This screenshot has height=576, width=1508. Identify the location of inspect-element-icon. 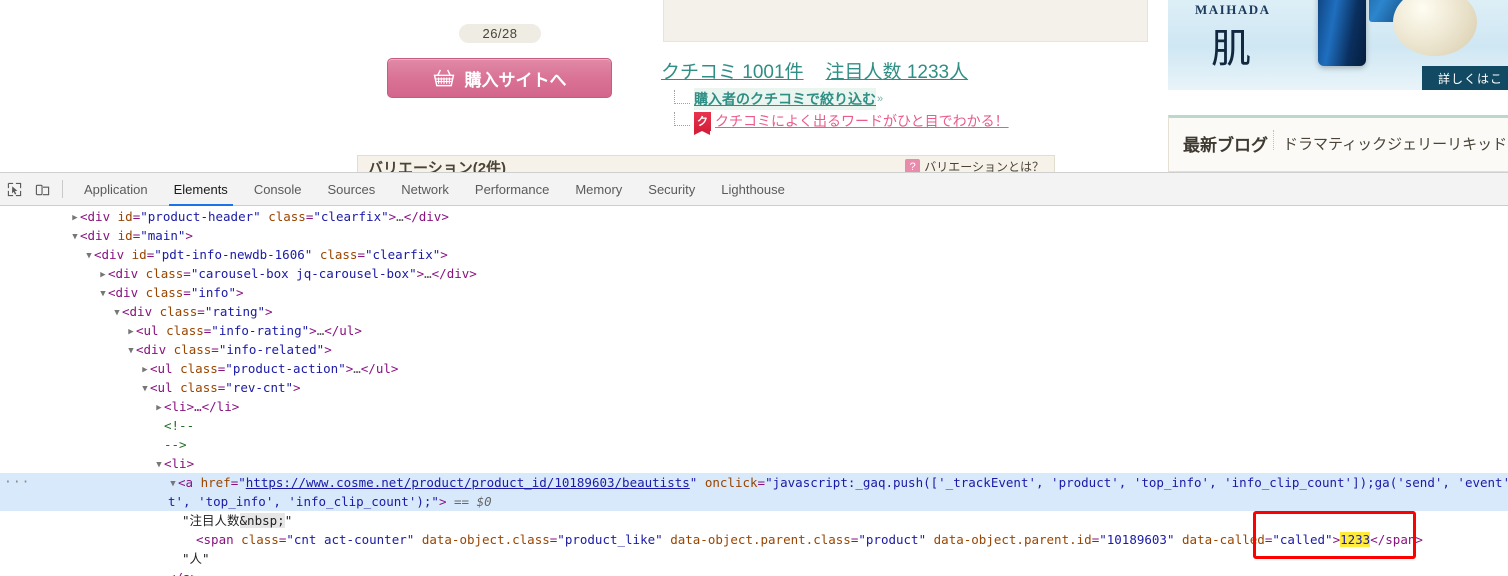
(14, 189).